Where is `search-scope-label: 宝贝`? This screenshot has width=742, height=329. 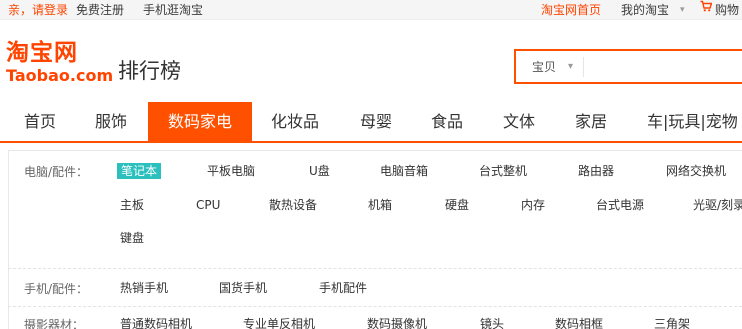
search-scope-label: 宝贝 is located at coordinates (544, 67).